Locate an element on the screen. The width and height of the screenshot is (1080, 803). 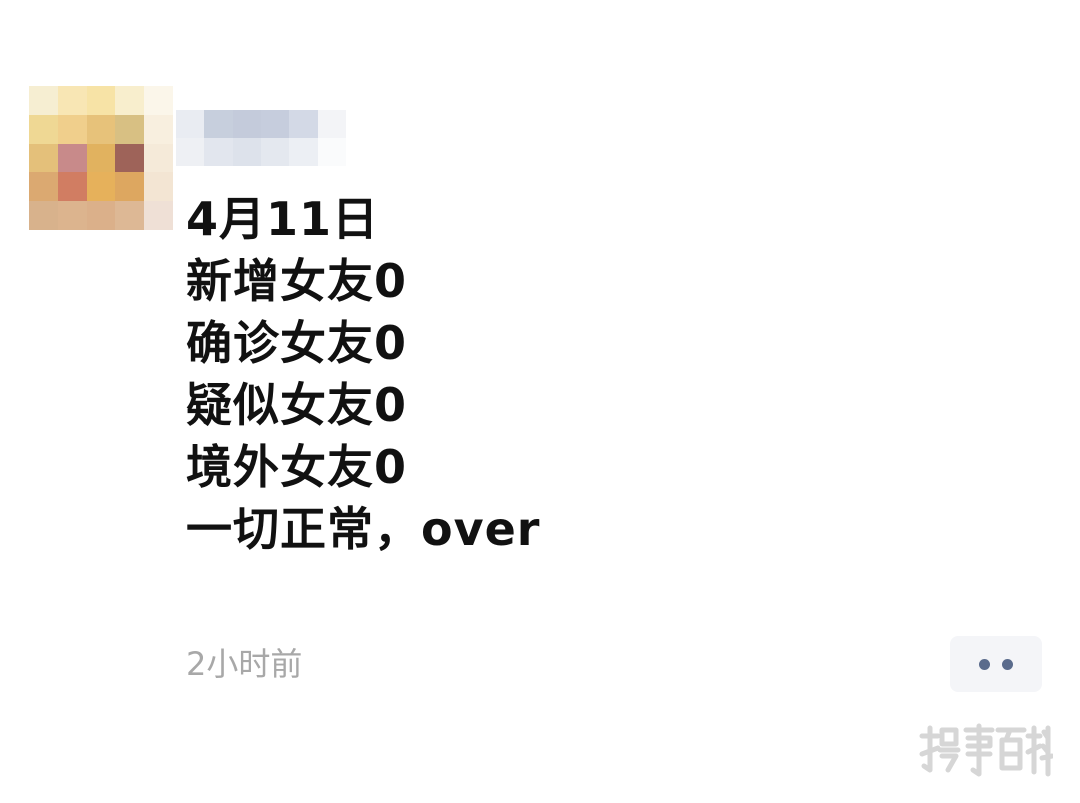
post-line-overseas: 境外女友0 is located at coordinates (297, 467).